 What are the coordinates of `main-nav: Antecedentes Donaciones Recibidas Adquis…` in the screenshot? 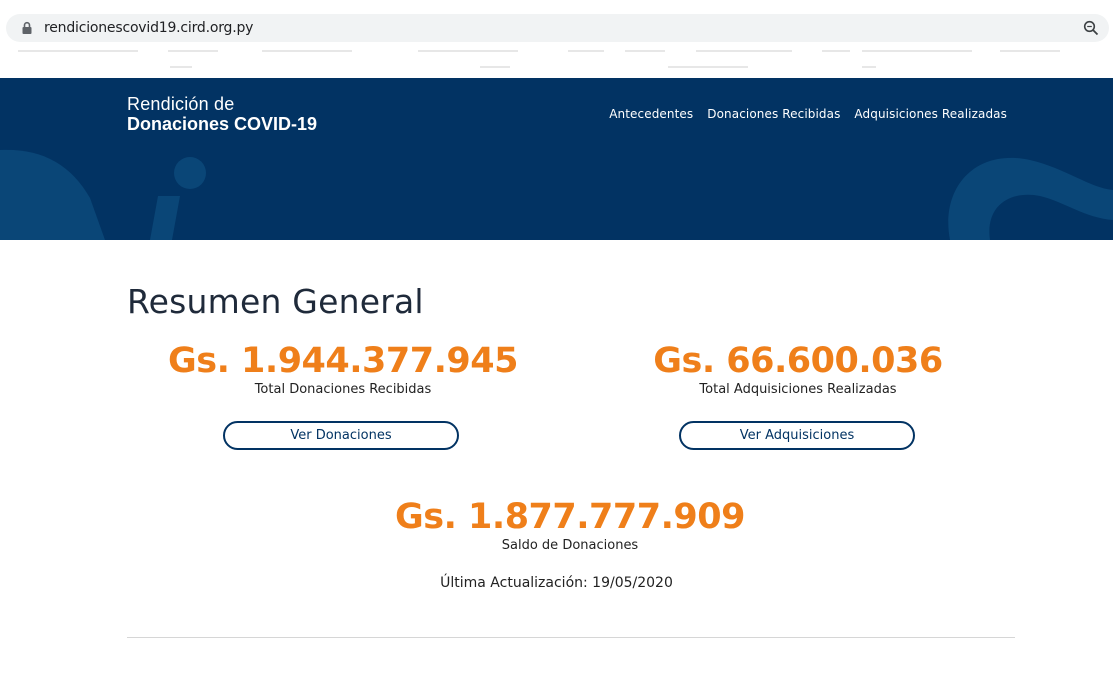 It's located at (808, 114).